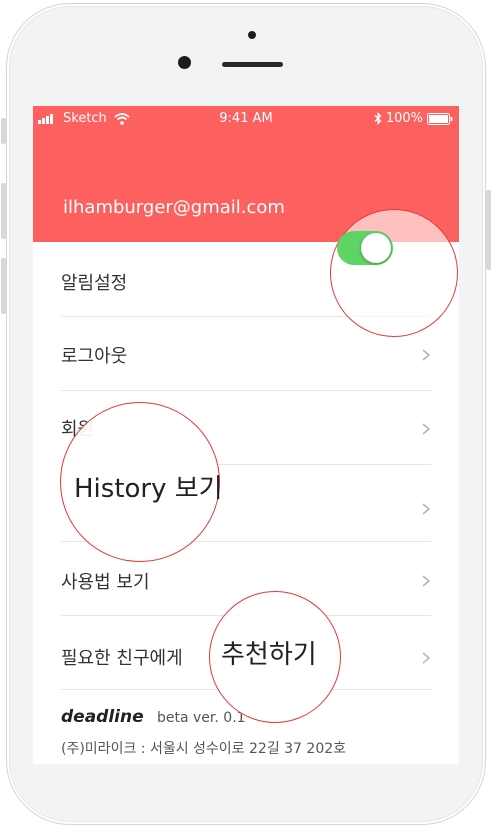 The image size is (492, 825). I want to click on mute-switch, so click(3, 131).